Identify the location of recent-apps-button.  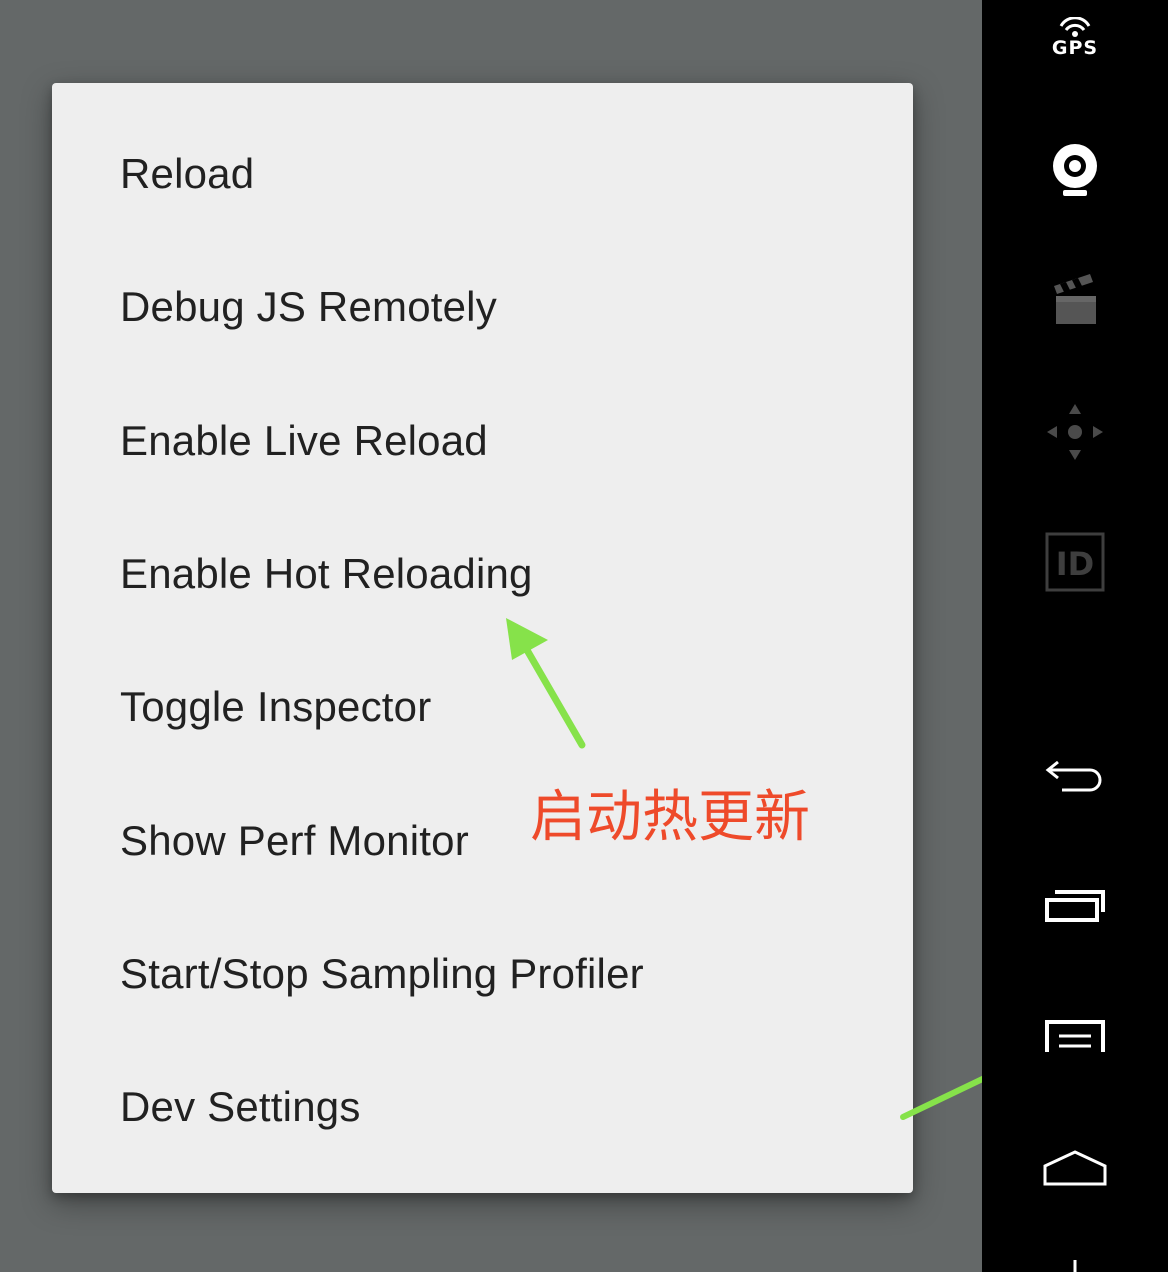
(1075, 906).